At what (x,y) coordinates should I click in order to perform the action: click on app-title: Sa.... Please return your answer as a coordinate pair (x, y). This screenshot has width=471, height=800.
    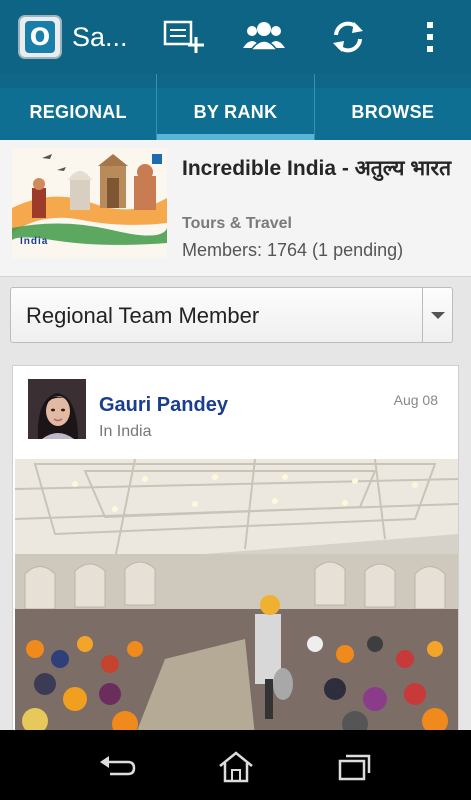
    Looking at the image, I should click on (107, 37).